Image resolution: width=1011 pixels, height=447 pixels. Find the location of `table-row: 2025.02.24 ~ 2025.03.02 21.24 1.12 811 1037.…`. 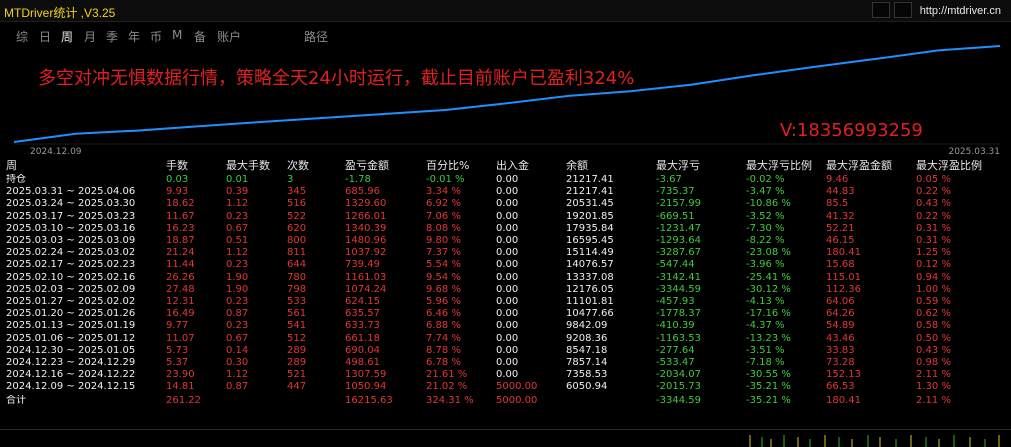

table-row: 2025.02.24 ~ 2025.03.02 21.24 1.12 811 1037.… is located at coordinates (505, 253).